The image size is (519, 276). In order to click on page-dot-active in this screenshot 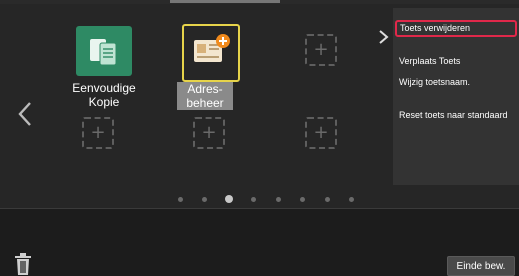, I will do `click(229, 199)`.